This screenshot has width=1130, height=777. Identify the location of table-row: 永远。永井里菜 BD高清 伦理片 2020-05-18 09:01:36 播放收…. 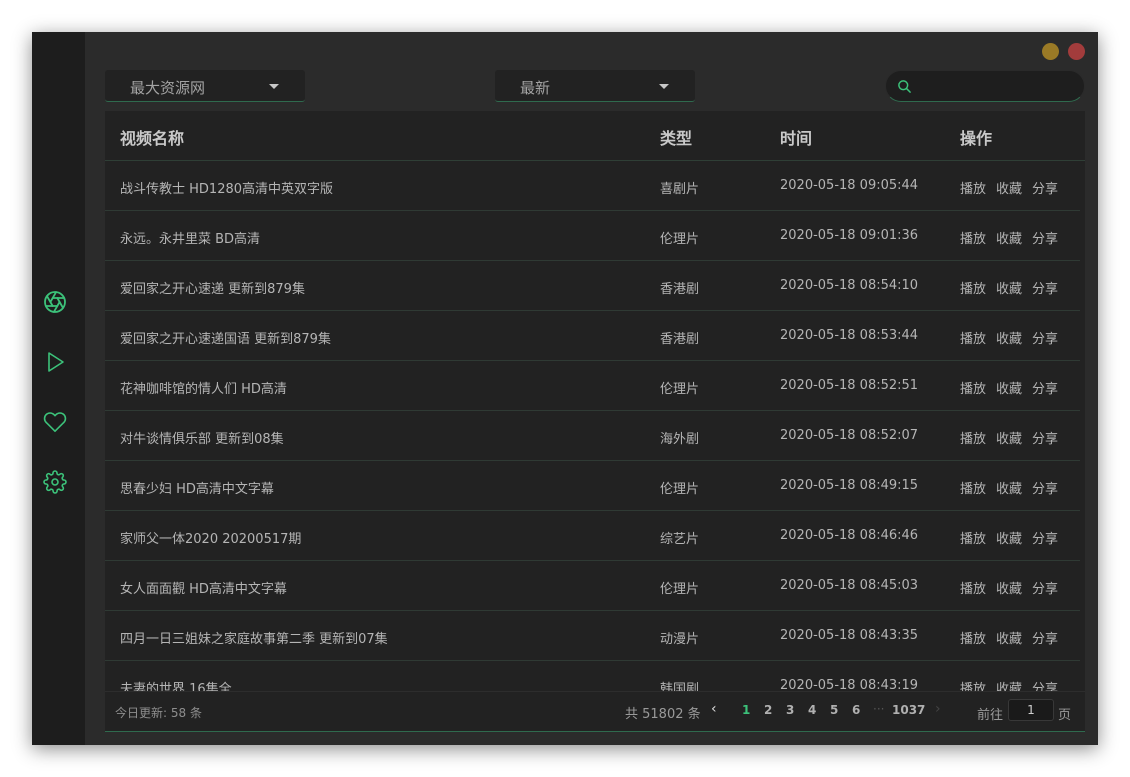
(592, 236).